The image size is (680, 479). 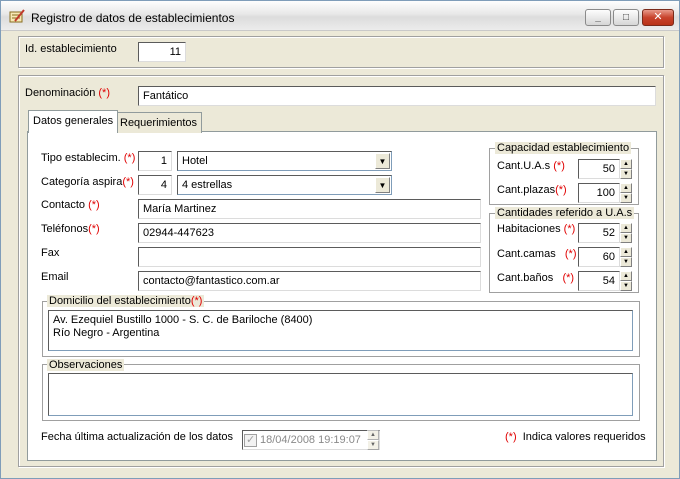 What do you see at coordinates (50, 253) in the screenshot?
I see `fax-label: Fax` at bounding box center [50, 253].